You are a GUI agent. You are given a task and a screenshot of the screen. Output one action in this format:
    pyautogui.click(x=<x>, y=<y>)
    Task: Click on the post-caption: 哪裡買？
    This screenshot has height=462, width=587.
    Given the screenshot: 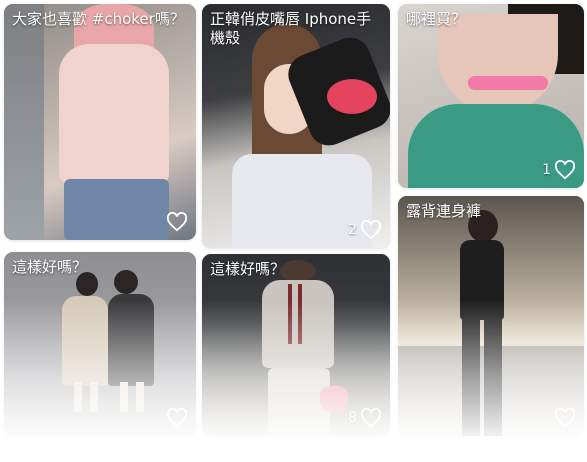 What is the action you would take?
    pyautogui.click(x=436, y=19)
    